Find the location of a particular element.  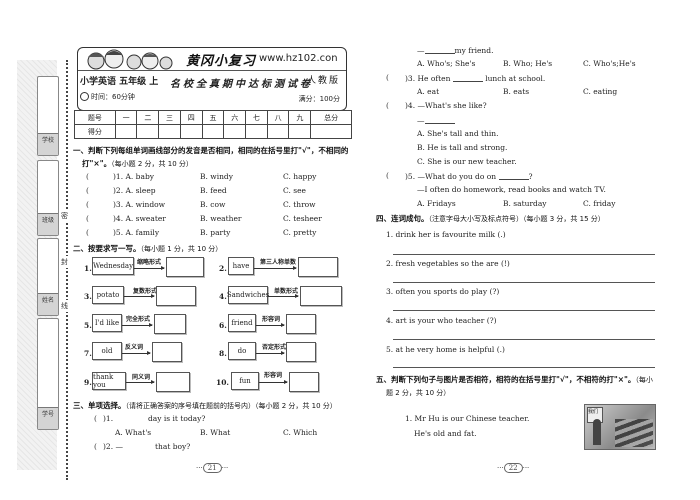

exam-title: 名校全真期中达标测试卷 is located at coordinates (241, 84).